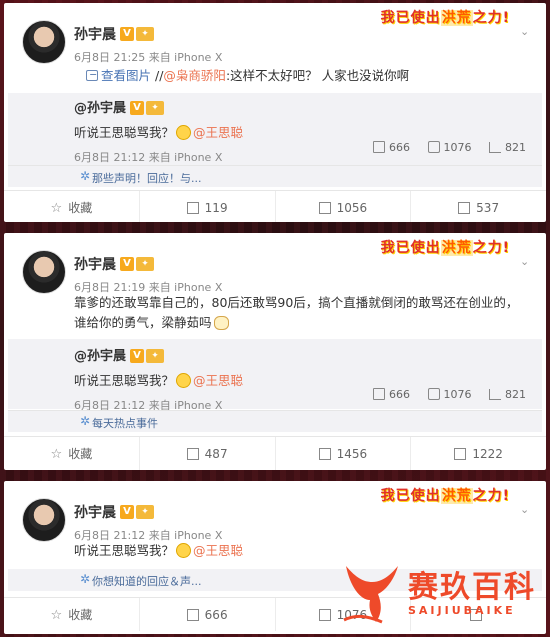 The height and width of the screenshot is (637, 550). What do you see at coordinates (478, 206) in the screenshot?
I see `like-button: 537` at bounding box center [478, 206].